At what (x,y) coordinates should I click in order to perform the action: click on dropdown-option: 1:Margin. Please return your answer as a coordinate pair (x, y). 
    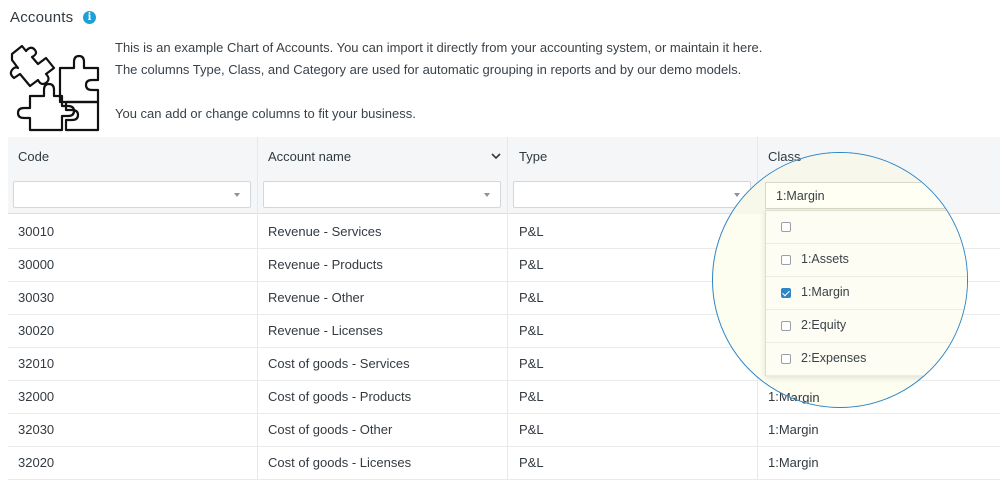
    Looking at the image, I should click on (866, 293).